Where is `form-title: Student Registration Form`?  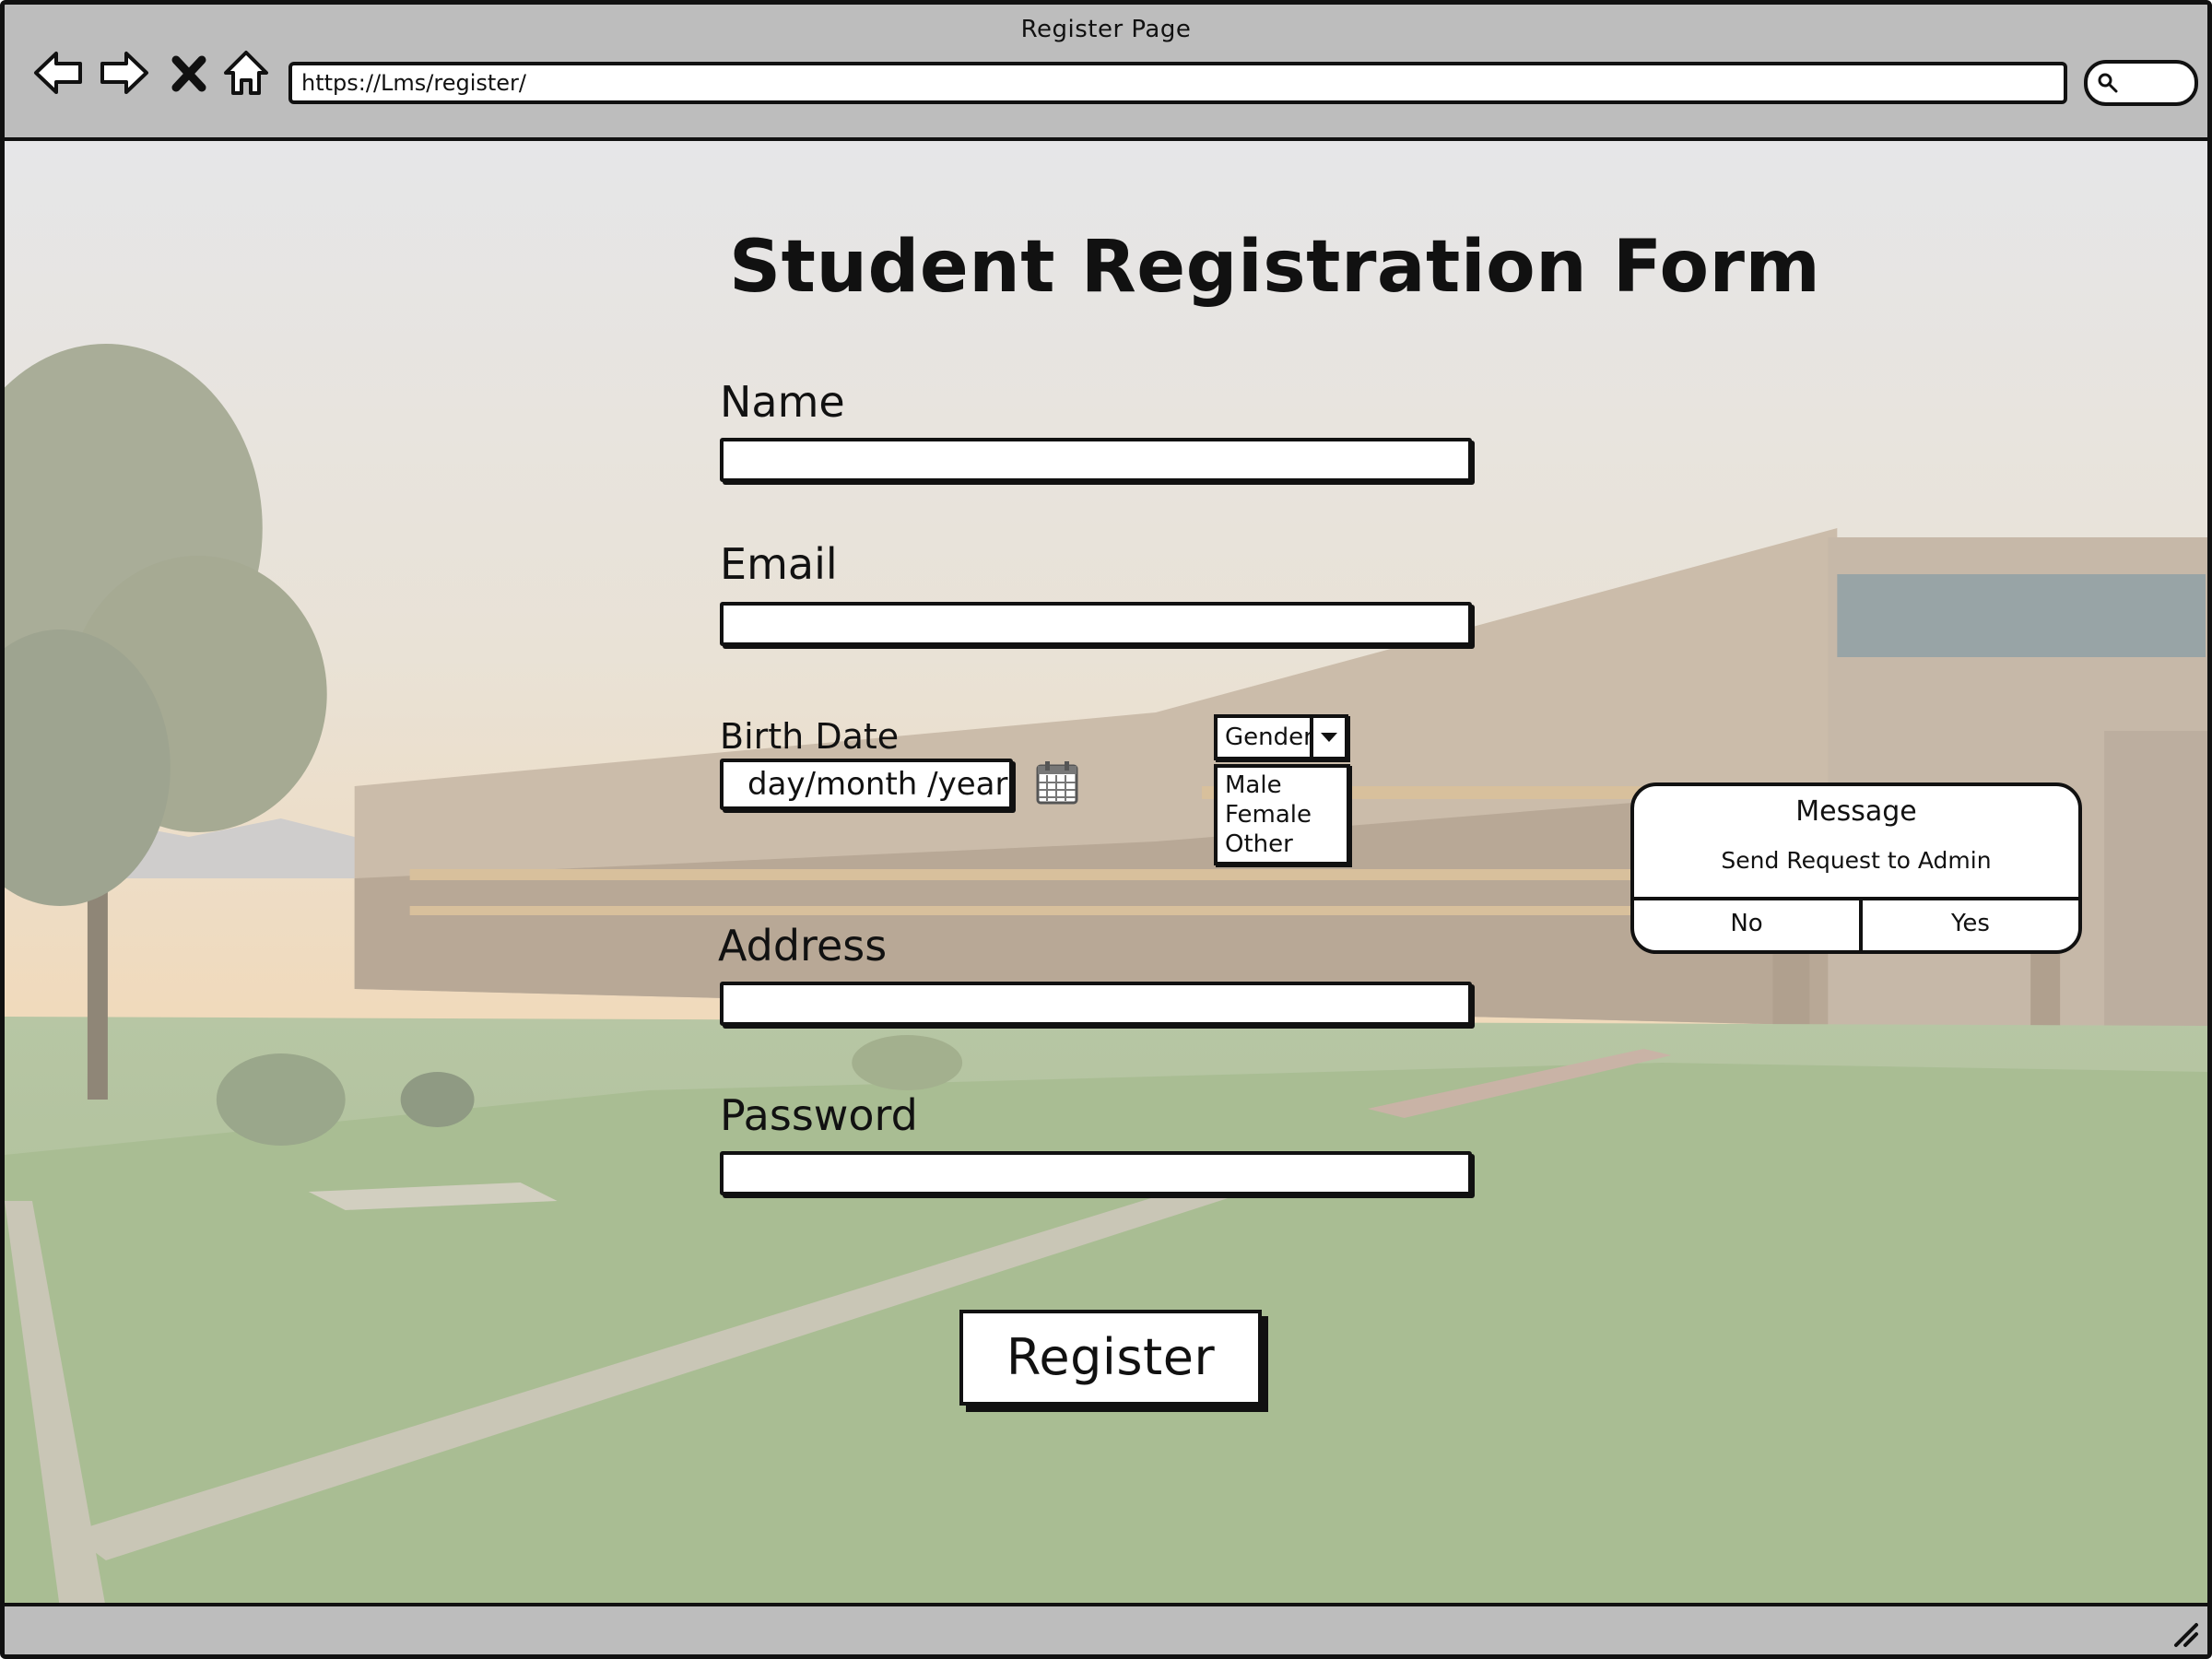 form-title: Student Registration Form is located at coordinates (1275, 267).